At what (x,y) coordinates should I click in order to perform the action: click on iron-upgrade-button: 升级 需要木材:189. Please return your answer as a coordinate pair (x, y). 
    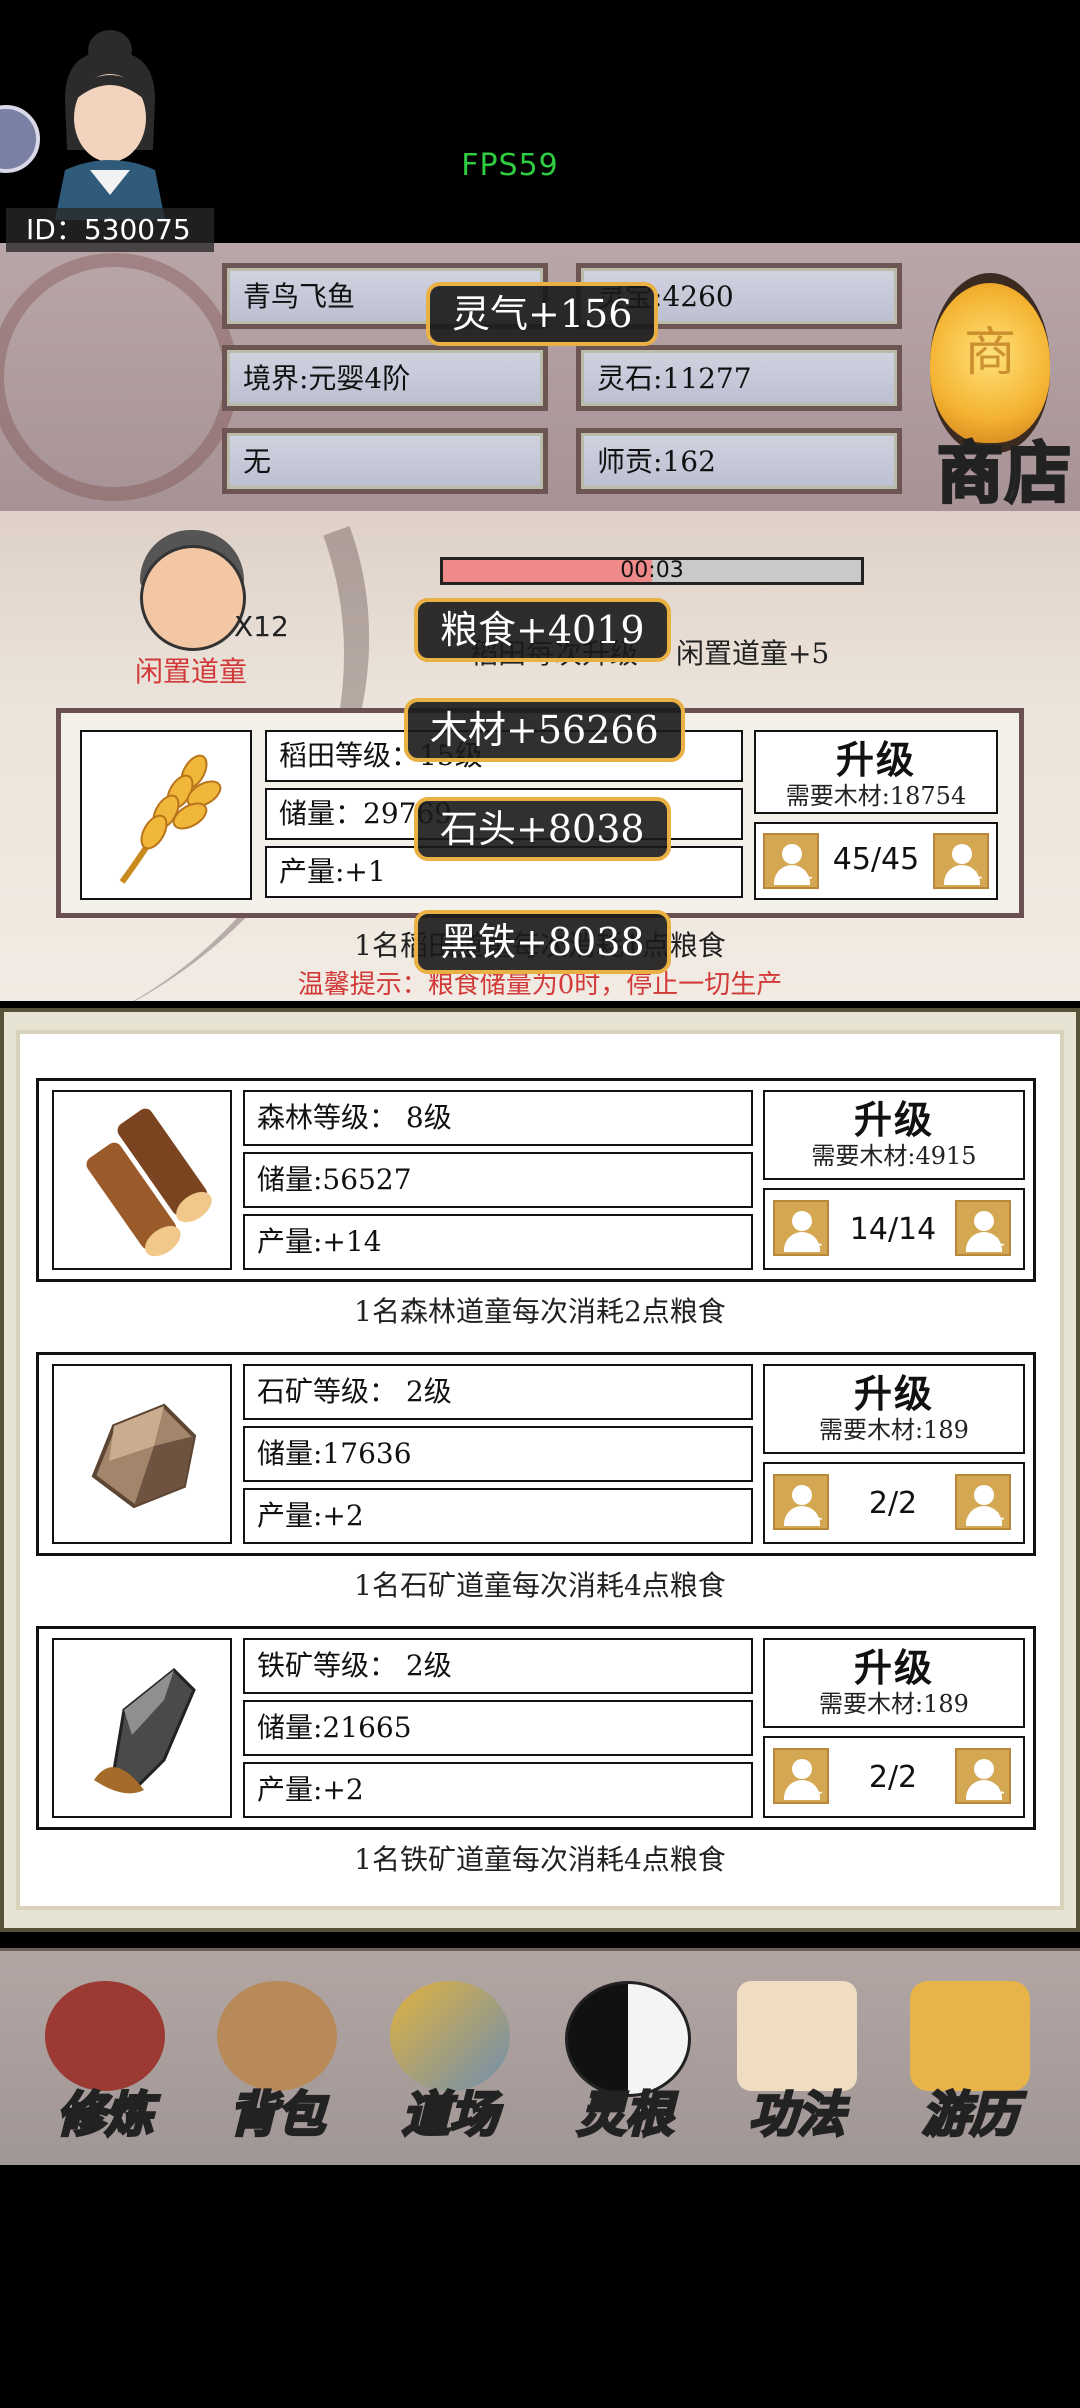
    Looking at the image, I should click on (894, 1683).